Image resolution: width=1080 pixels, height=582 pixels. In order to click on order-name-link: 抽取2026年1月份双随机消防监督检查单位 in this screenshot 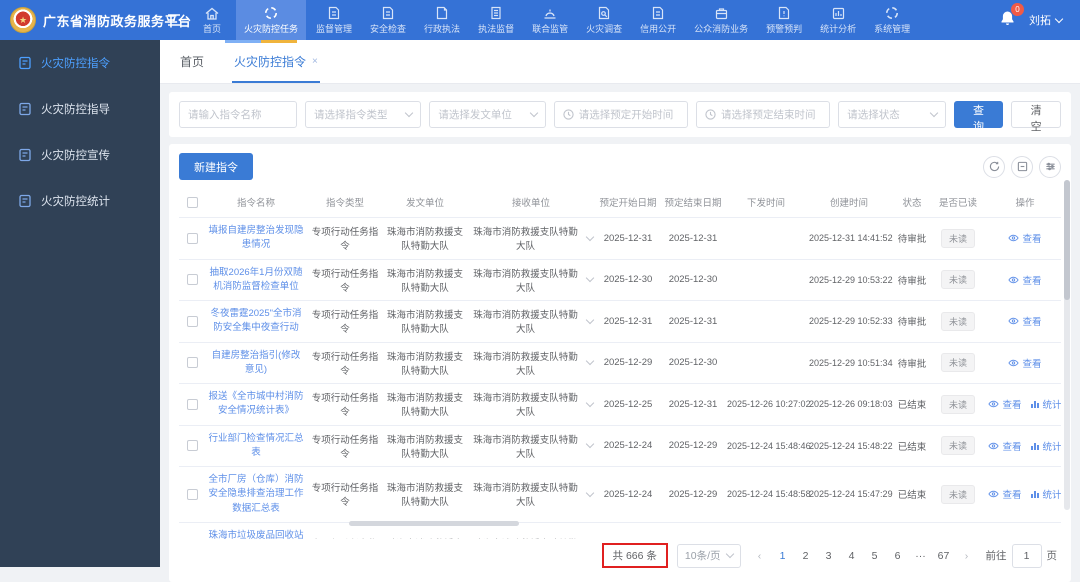, I will do `click(256, 280)`.